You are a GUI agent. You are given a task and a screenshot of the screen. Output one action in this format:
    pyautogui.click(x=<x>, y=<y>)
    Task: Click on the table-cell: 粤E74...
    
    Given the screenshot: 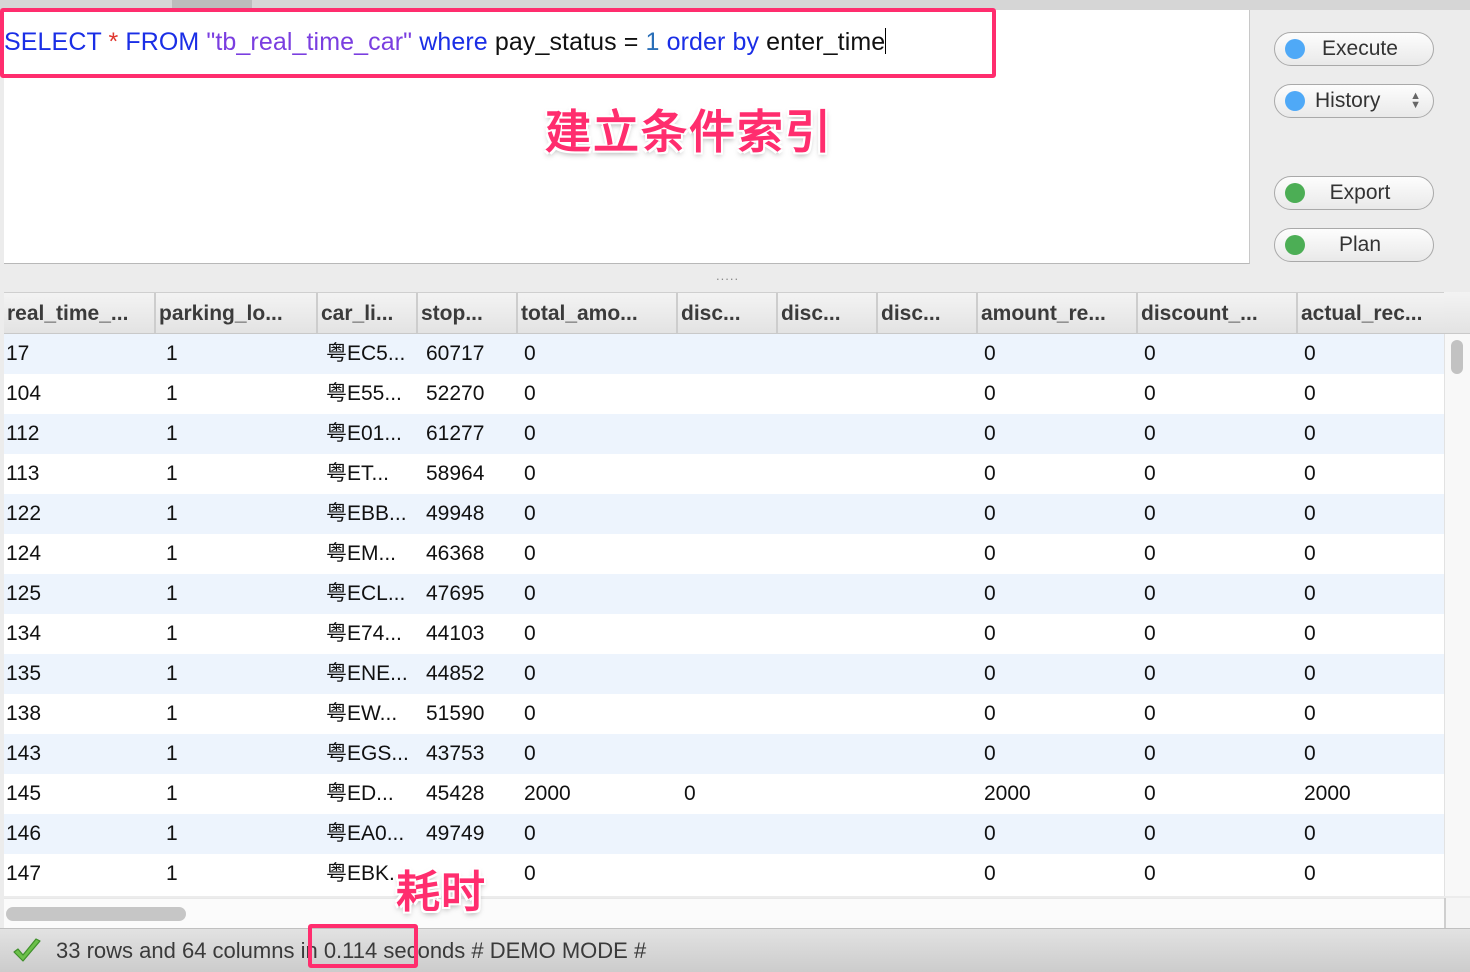 What is the action you would take?
    pyautogui.click(x=372, y=634)
    